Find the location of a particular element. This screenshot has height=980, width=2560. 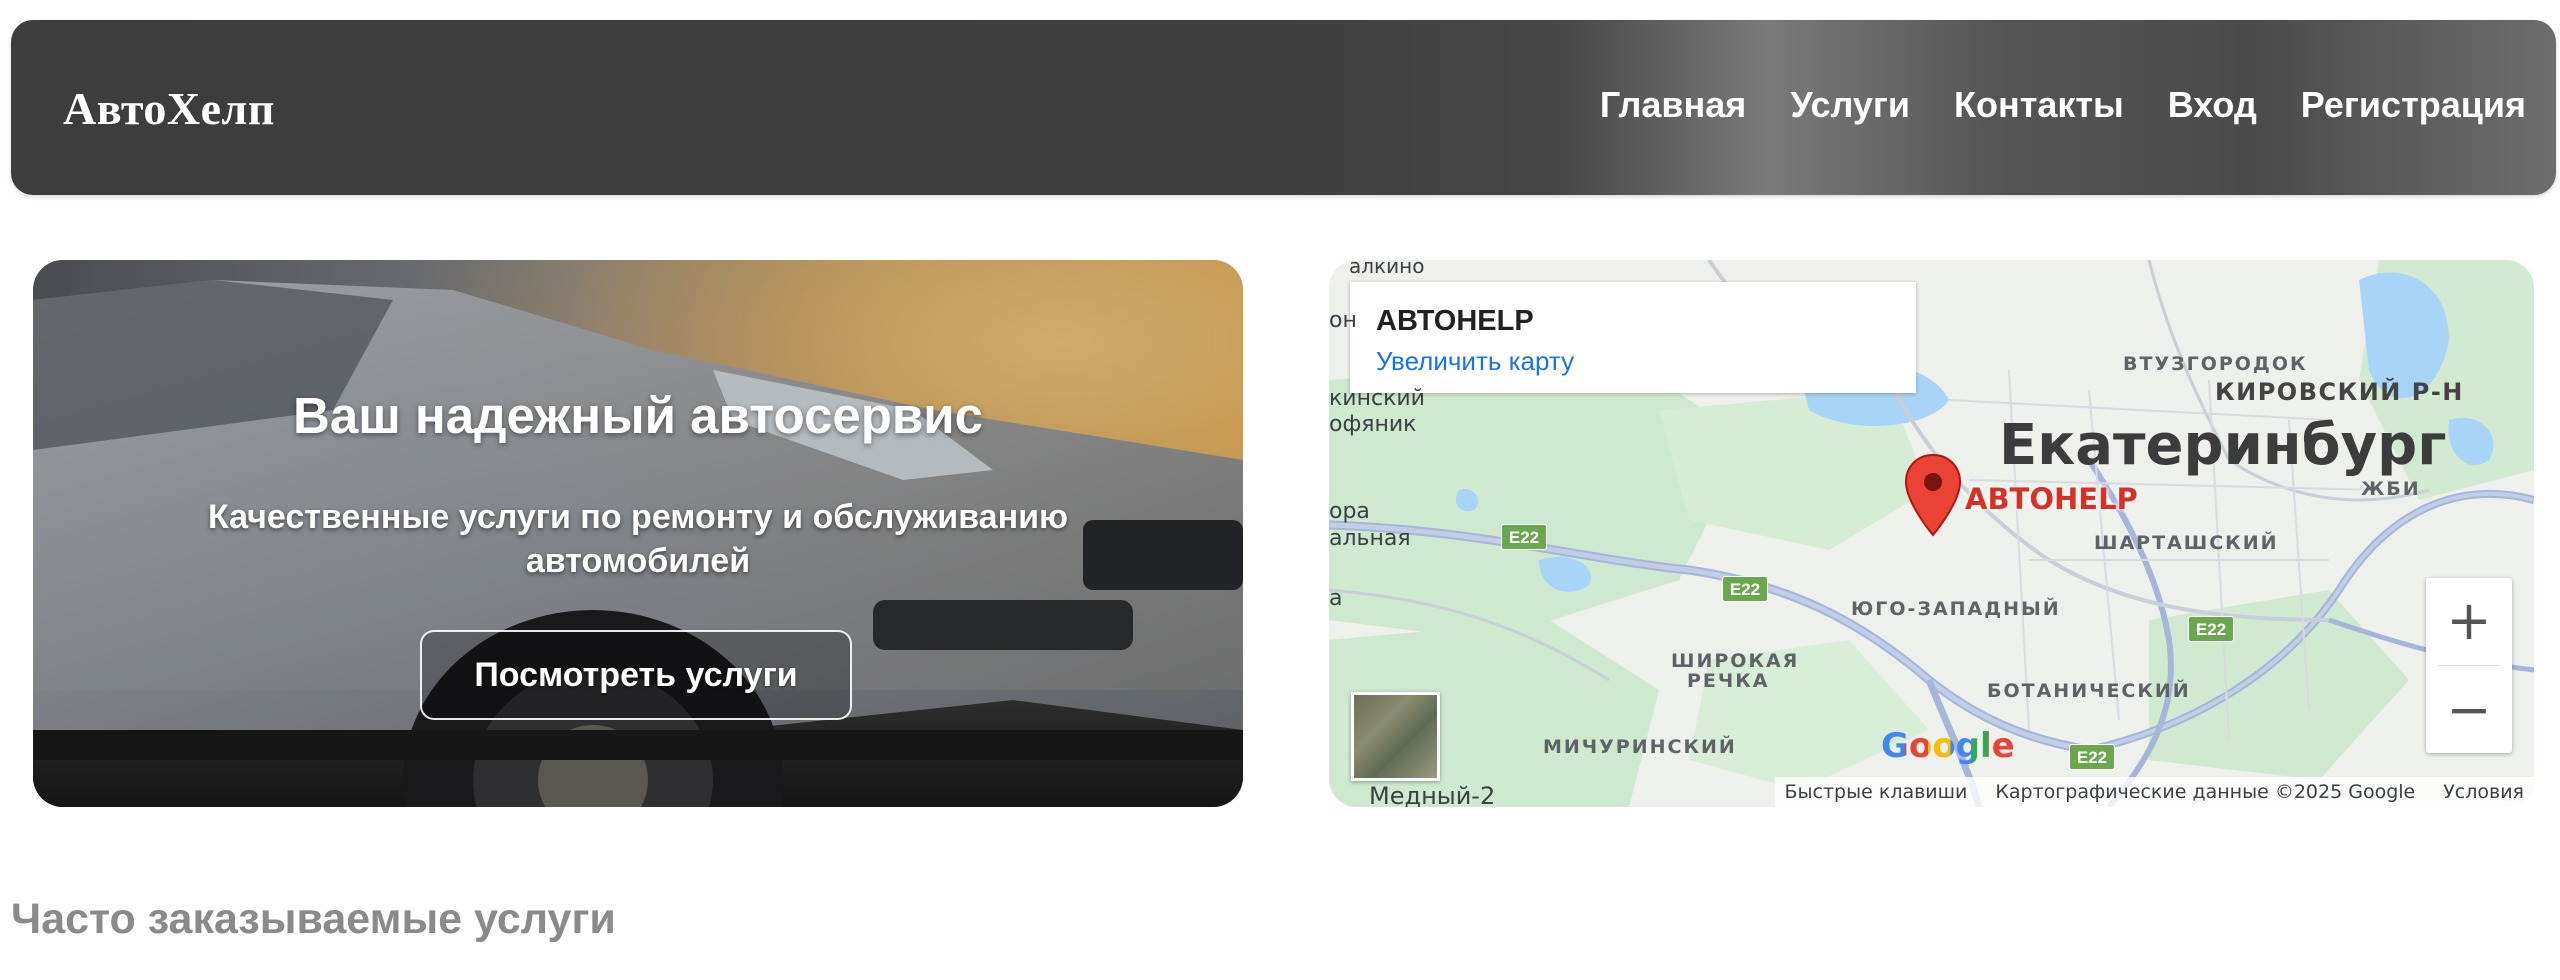

zoom-divider is located at coordinates (2469, 665).